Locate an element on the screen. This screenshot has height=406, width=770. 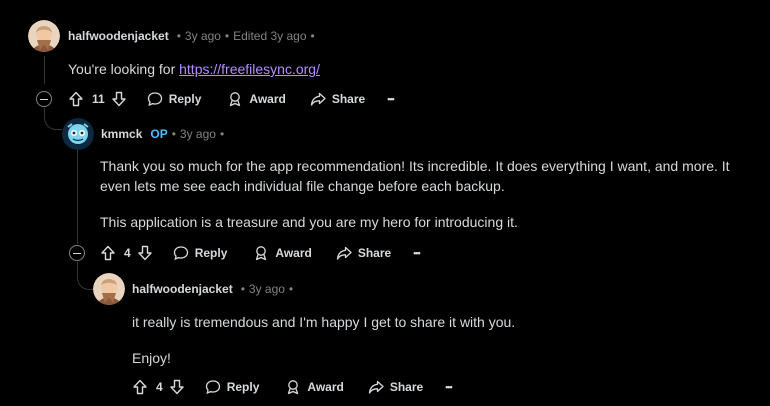
comment-meta: kmmck OP • 3y ago • is located at coordinates (164, 134).